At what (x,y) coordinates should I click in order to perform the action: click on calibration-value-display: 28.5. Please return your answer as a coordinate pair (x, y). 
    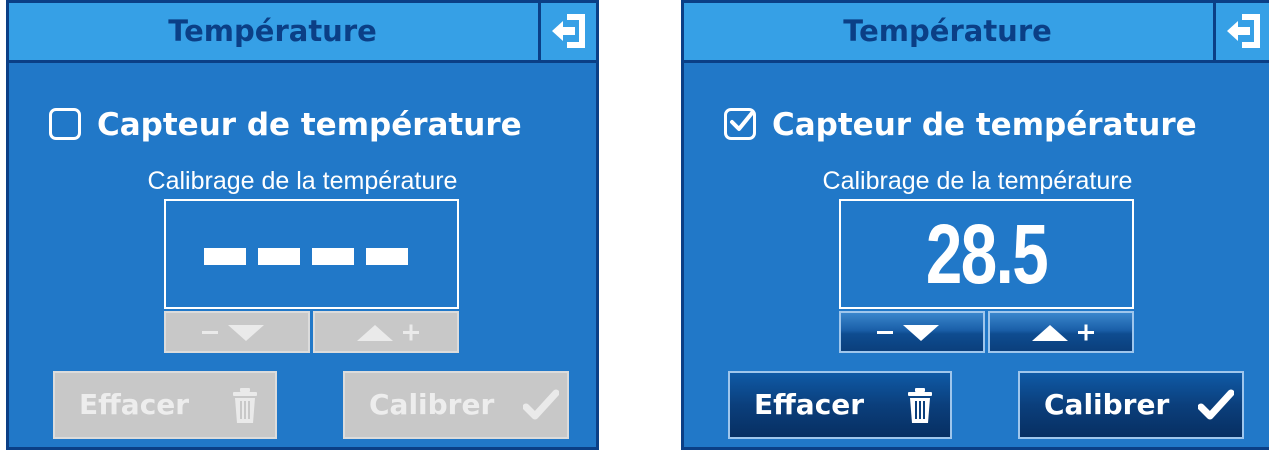
    Looking at the image, I should click on (986, 254).